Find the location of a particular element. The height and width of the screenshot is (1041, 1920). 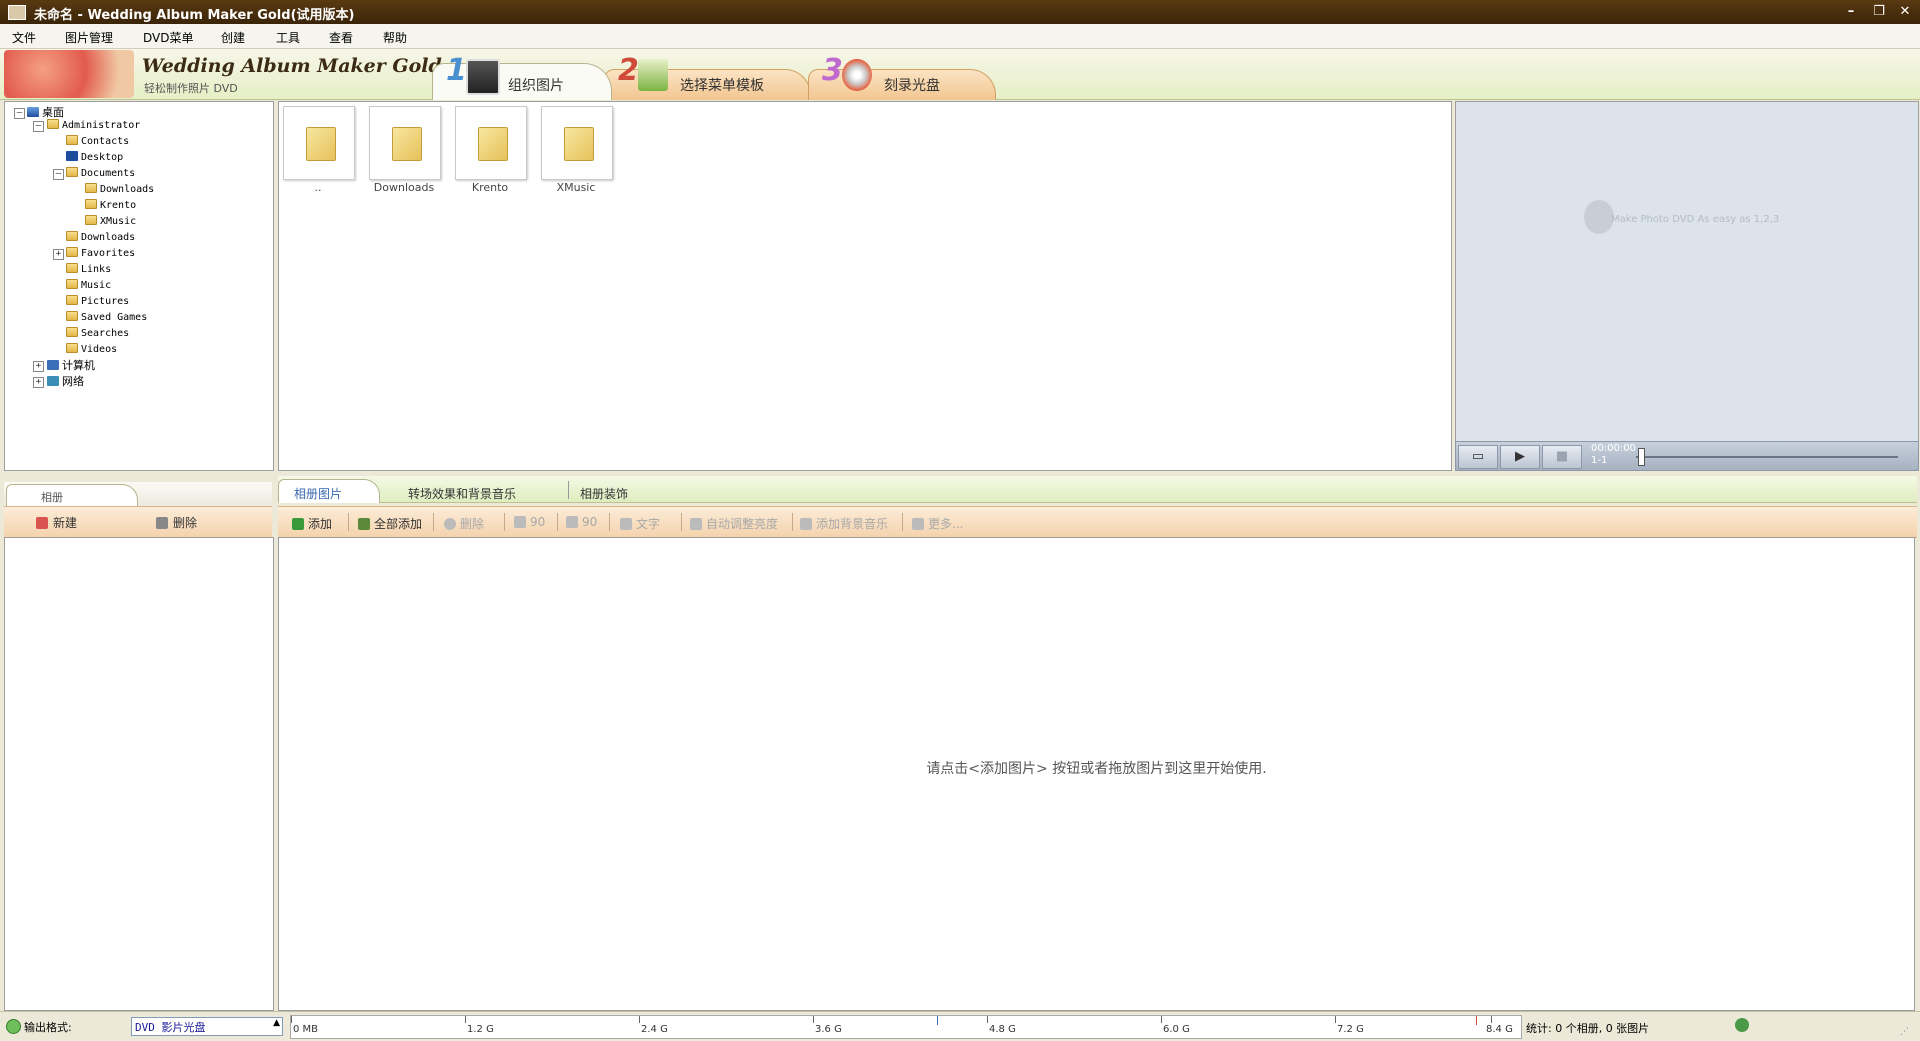

add-all-button: 全部添加 is located at coordinates (390, 523).